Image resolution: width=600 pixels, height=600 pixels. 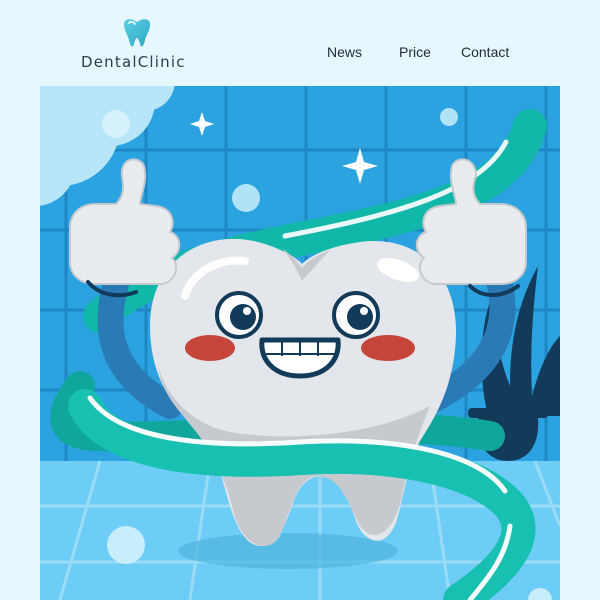 I want to click on nav-link-news: News, so click(x=344, y=52).